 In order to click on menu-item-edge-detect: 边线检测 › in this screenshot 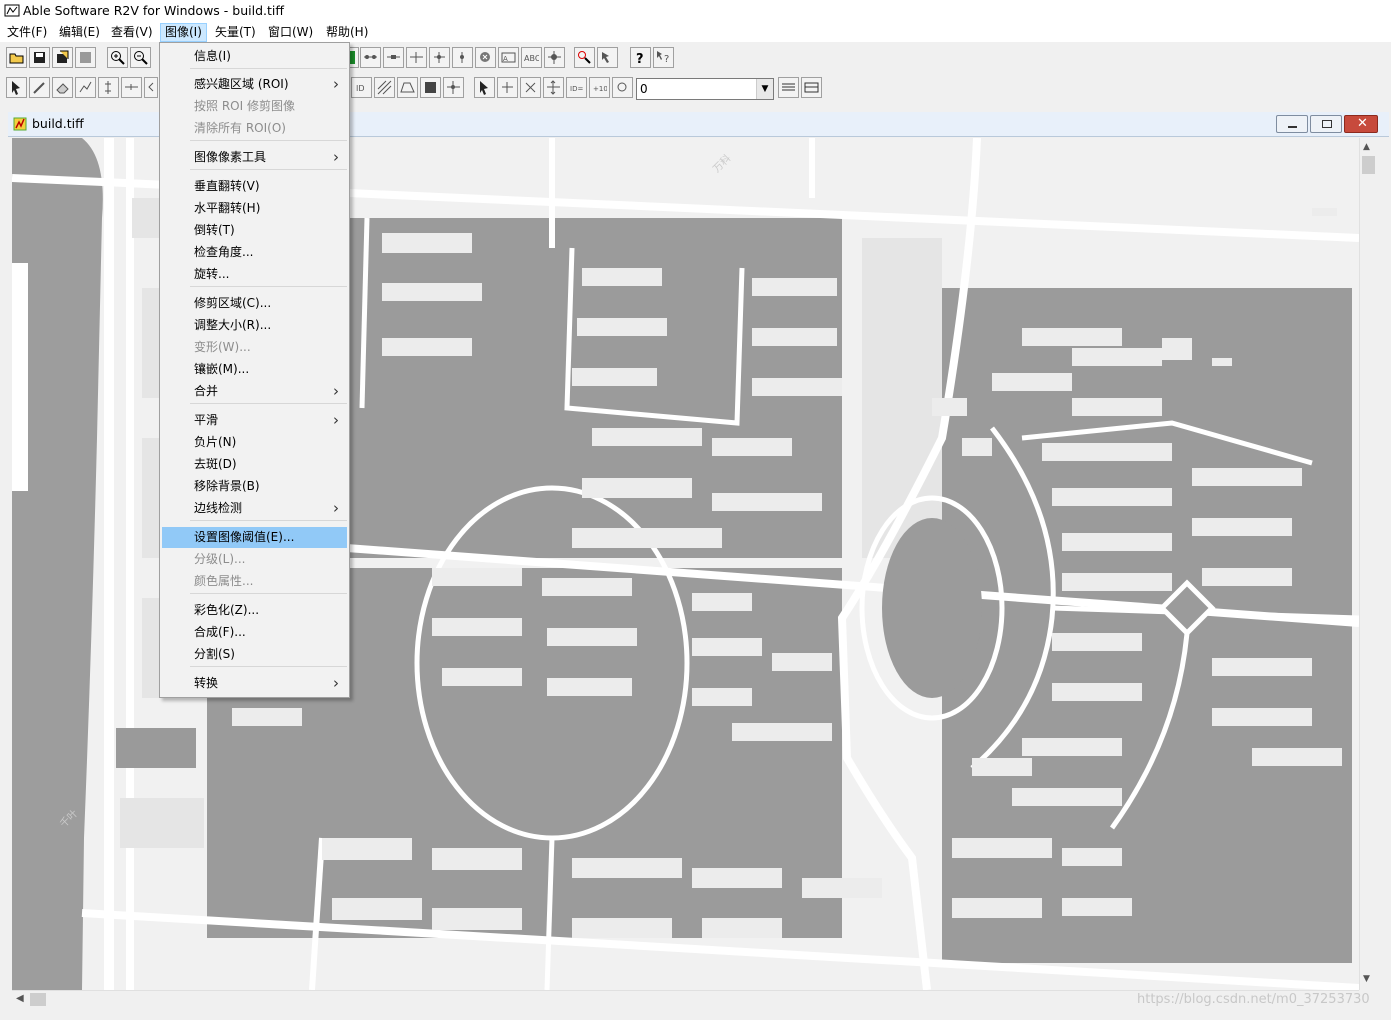, I will do `click(254, 508)`.